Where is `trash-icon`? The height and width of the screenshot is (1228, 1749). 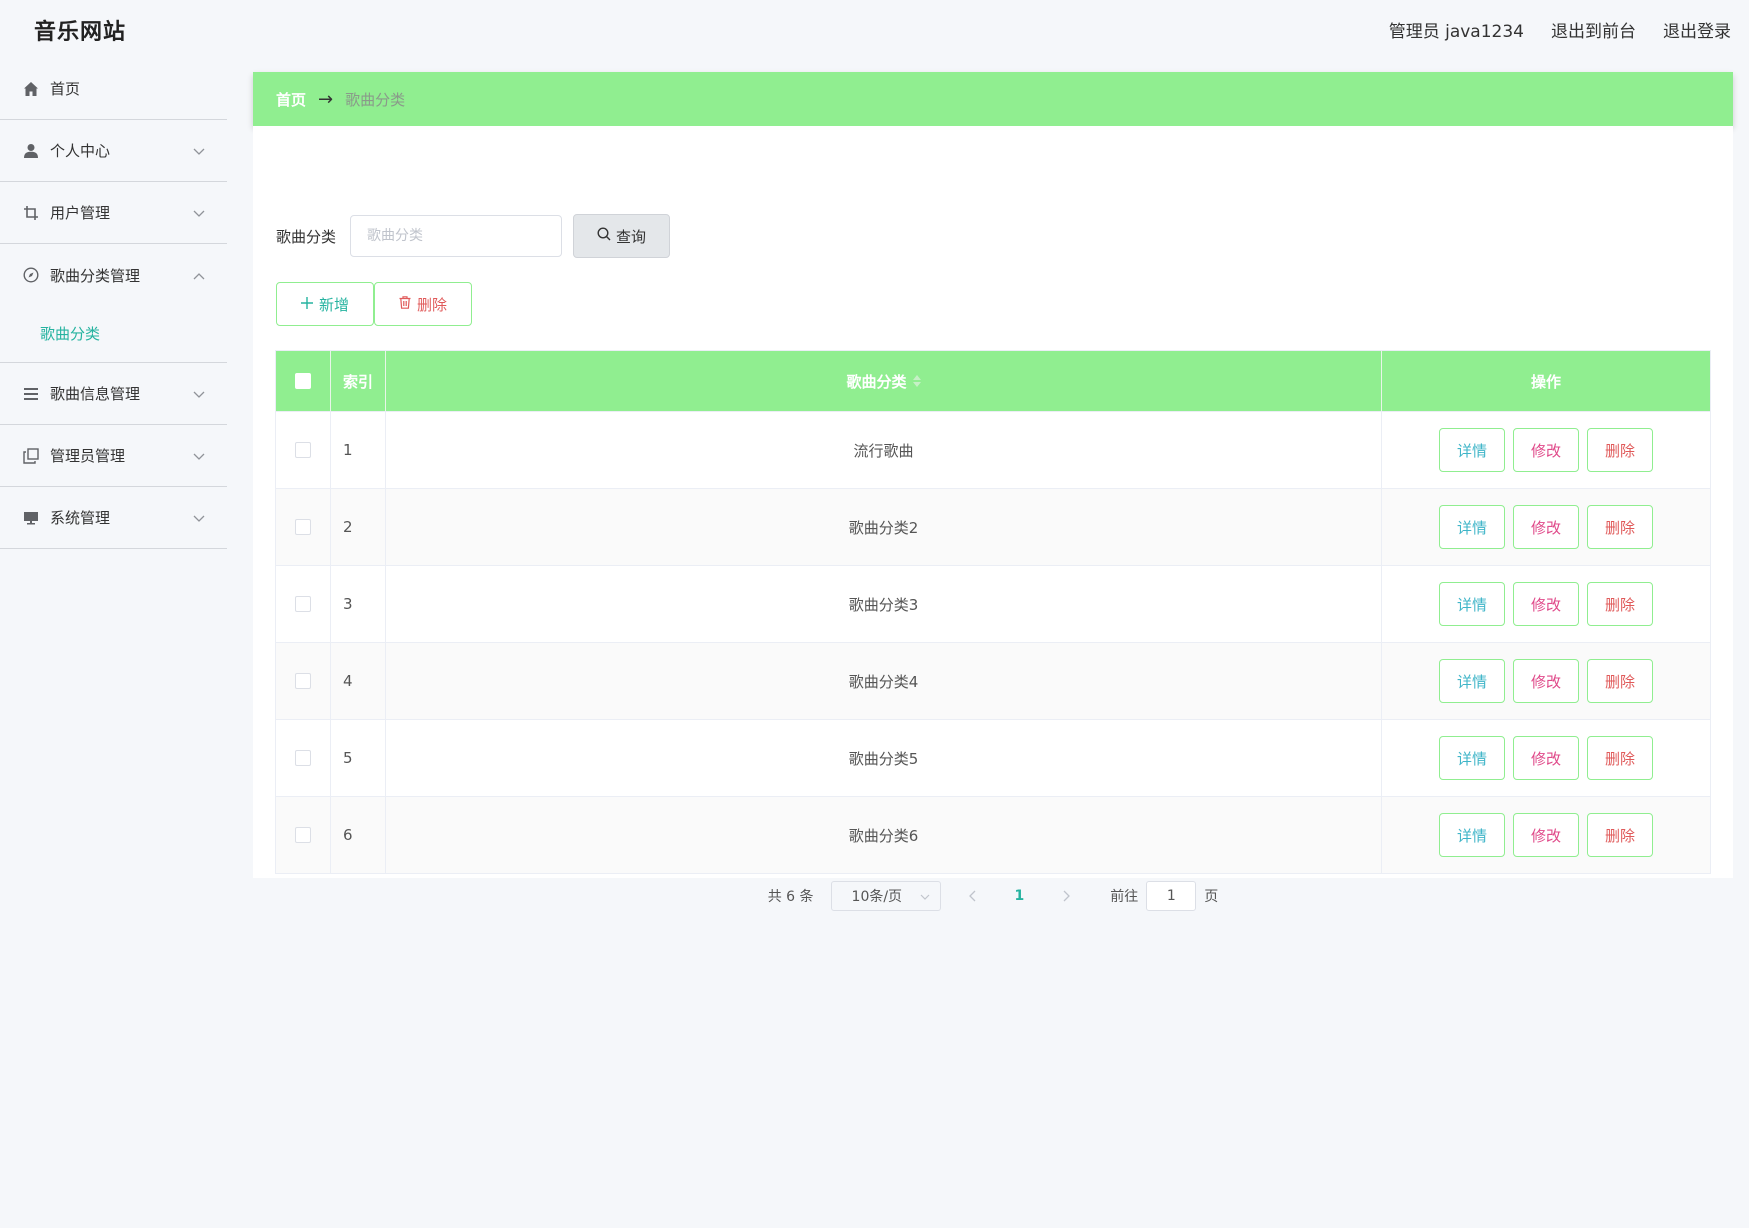 trash-icon is located at coordinates (405, 304).